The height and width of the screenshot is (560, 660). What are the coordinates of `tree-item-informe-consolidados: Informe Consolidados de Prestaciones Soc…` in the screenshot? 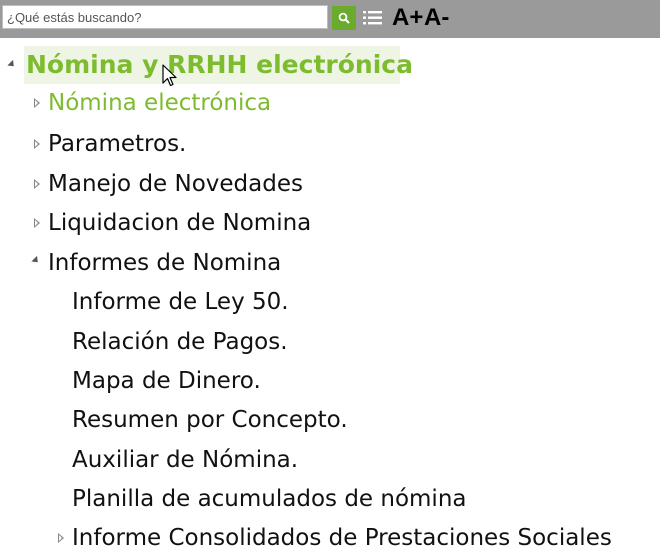 It's located at (342, 538).